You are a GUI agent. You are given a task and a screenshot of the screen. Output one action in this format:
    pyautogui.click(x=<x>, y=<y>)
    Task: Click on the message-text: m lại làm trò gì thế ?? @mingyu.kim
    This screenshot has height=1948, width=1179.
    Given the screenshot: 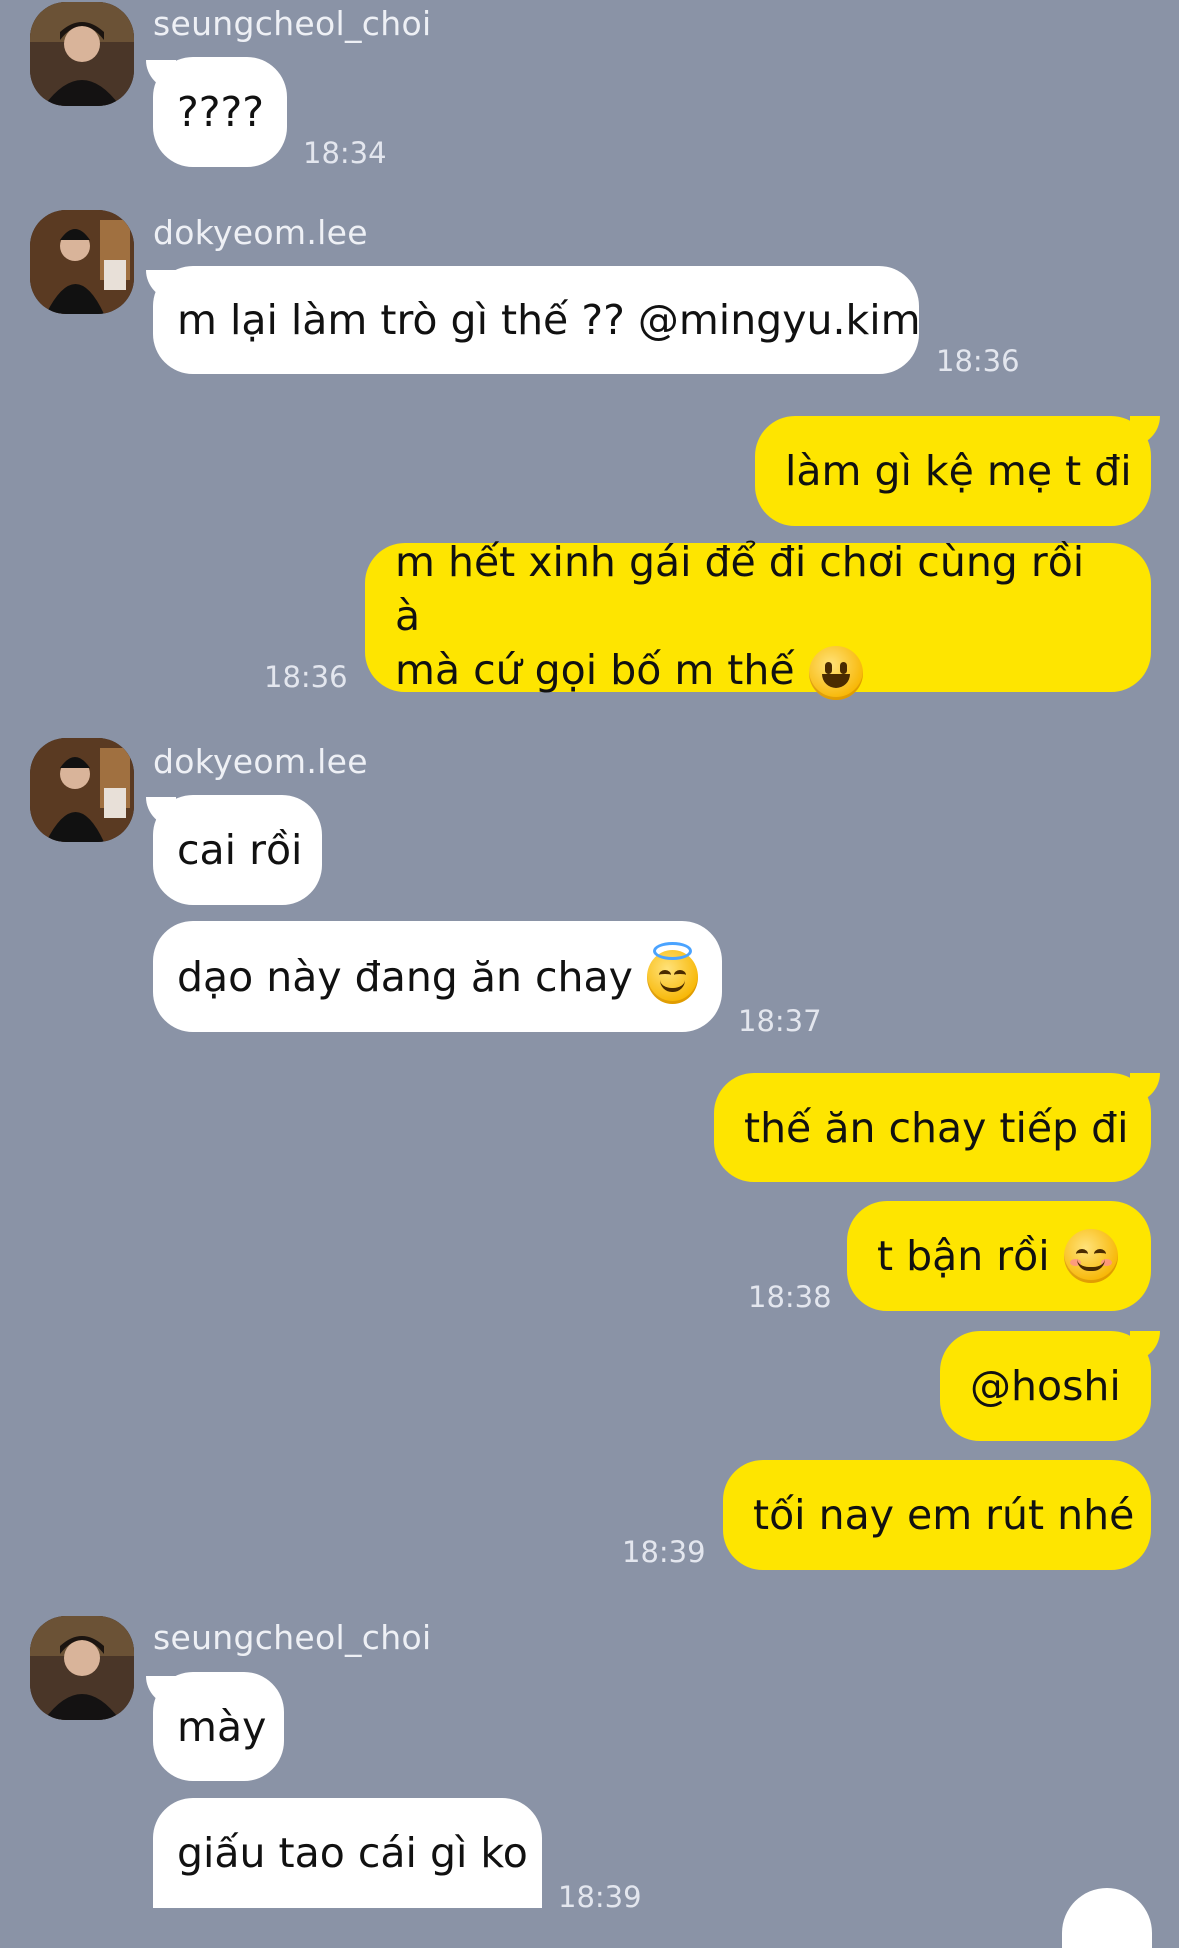 What is the action you would take?
    pyautogui.click(x=549, y=320)
    